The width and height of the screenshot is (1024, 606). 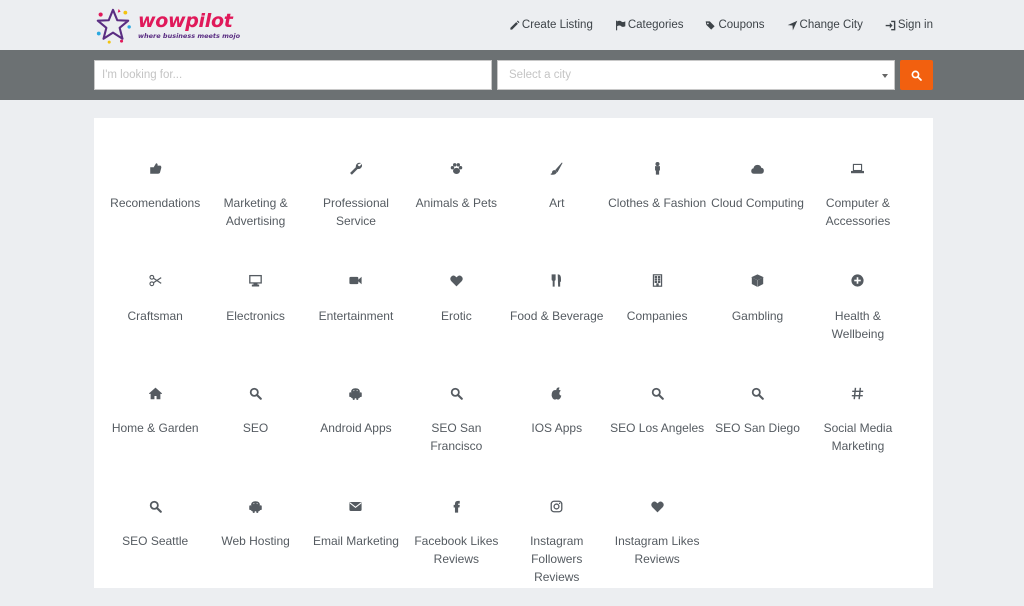 I want to click on search-input, so click(x=293, y=75).